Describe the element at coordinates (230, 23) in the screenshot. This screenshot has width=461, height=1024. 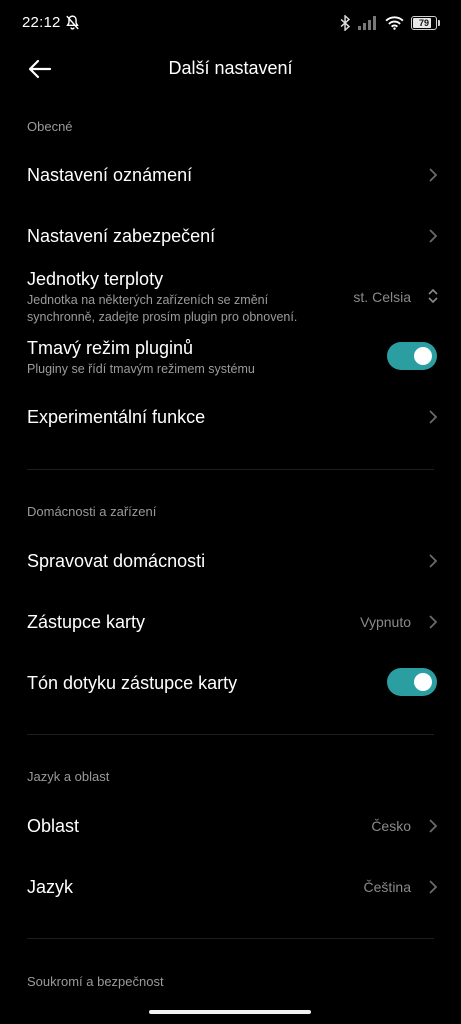
I see `status-bar: 22:12 79` at that location.